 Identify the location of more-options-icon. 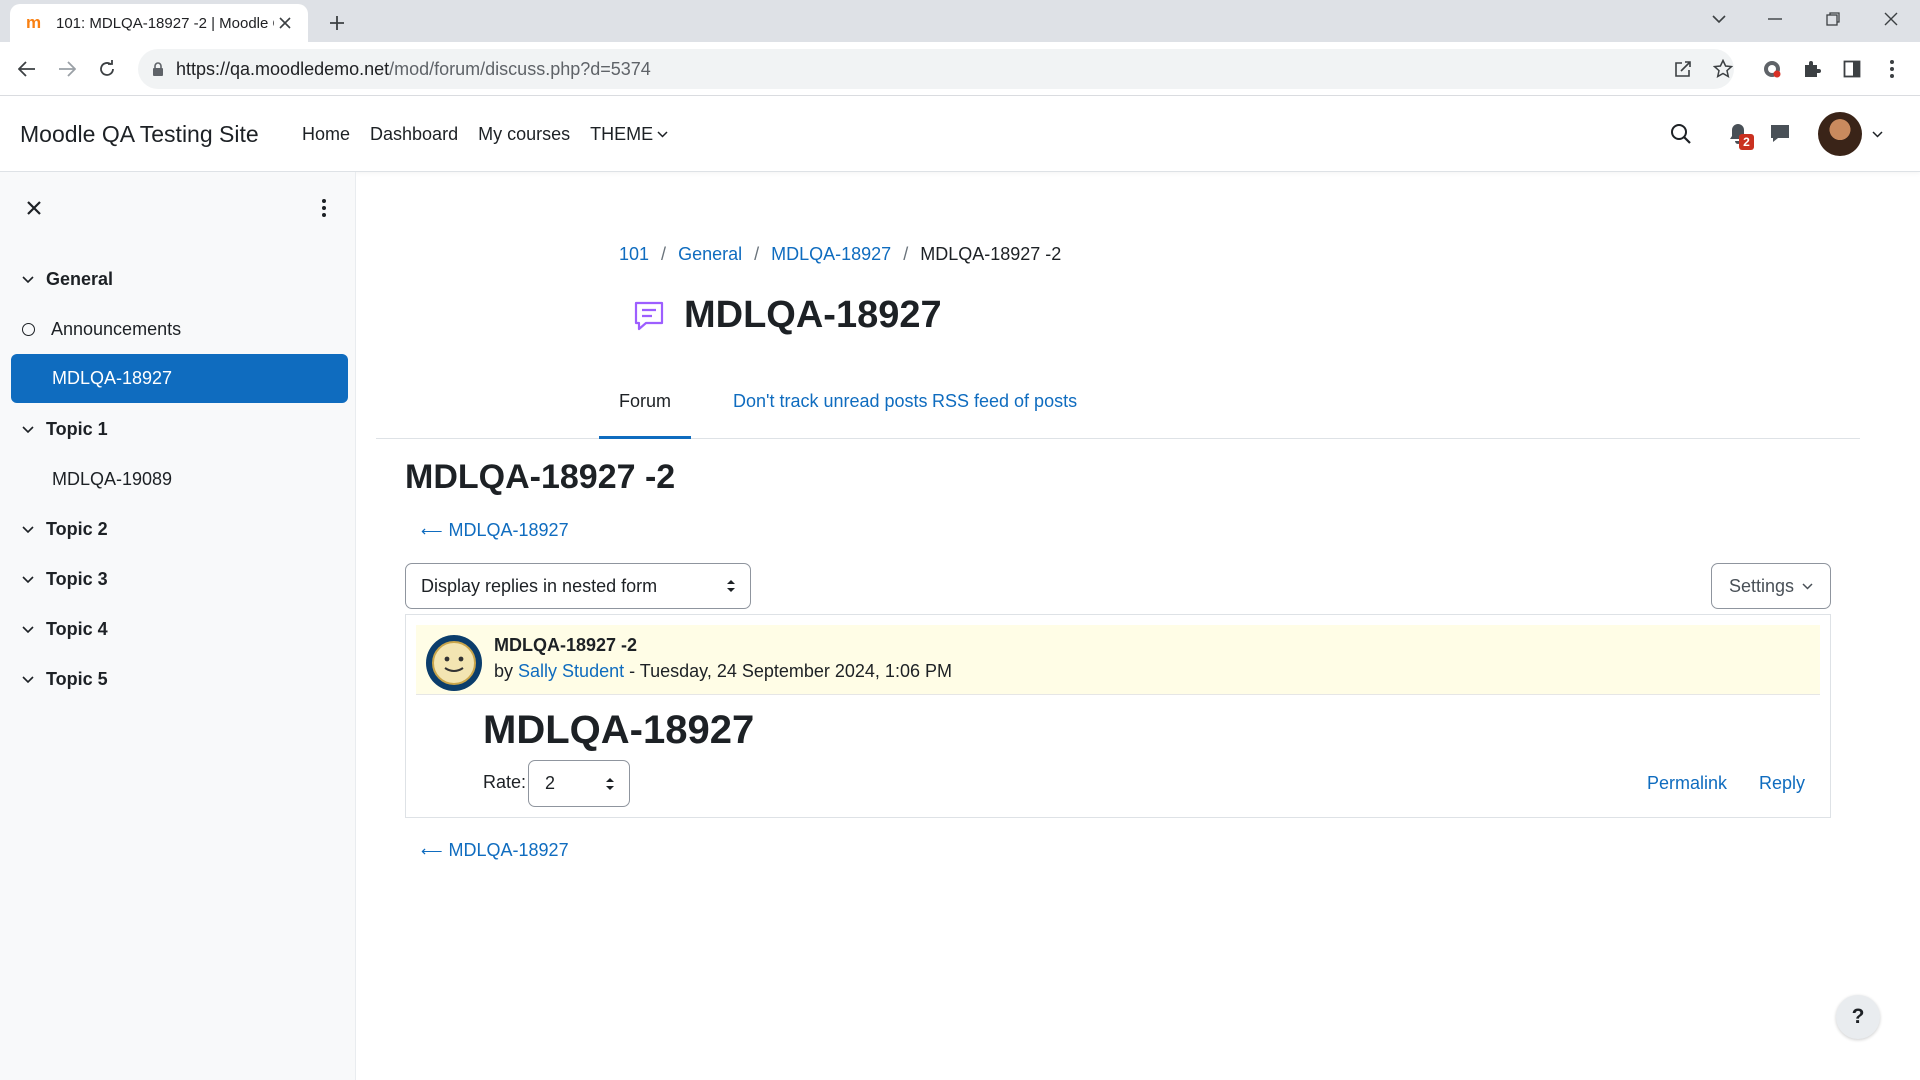
(324, 208).